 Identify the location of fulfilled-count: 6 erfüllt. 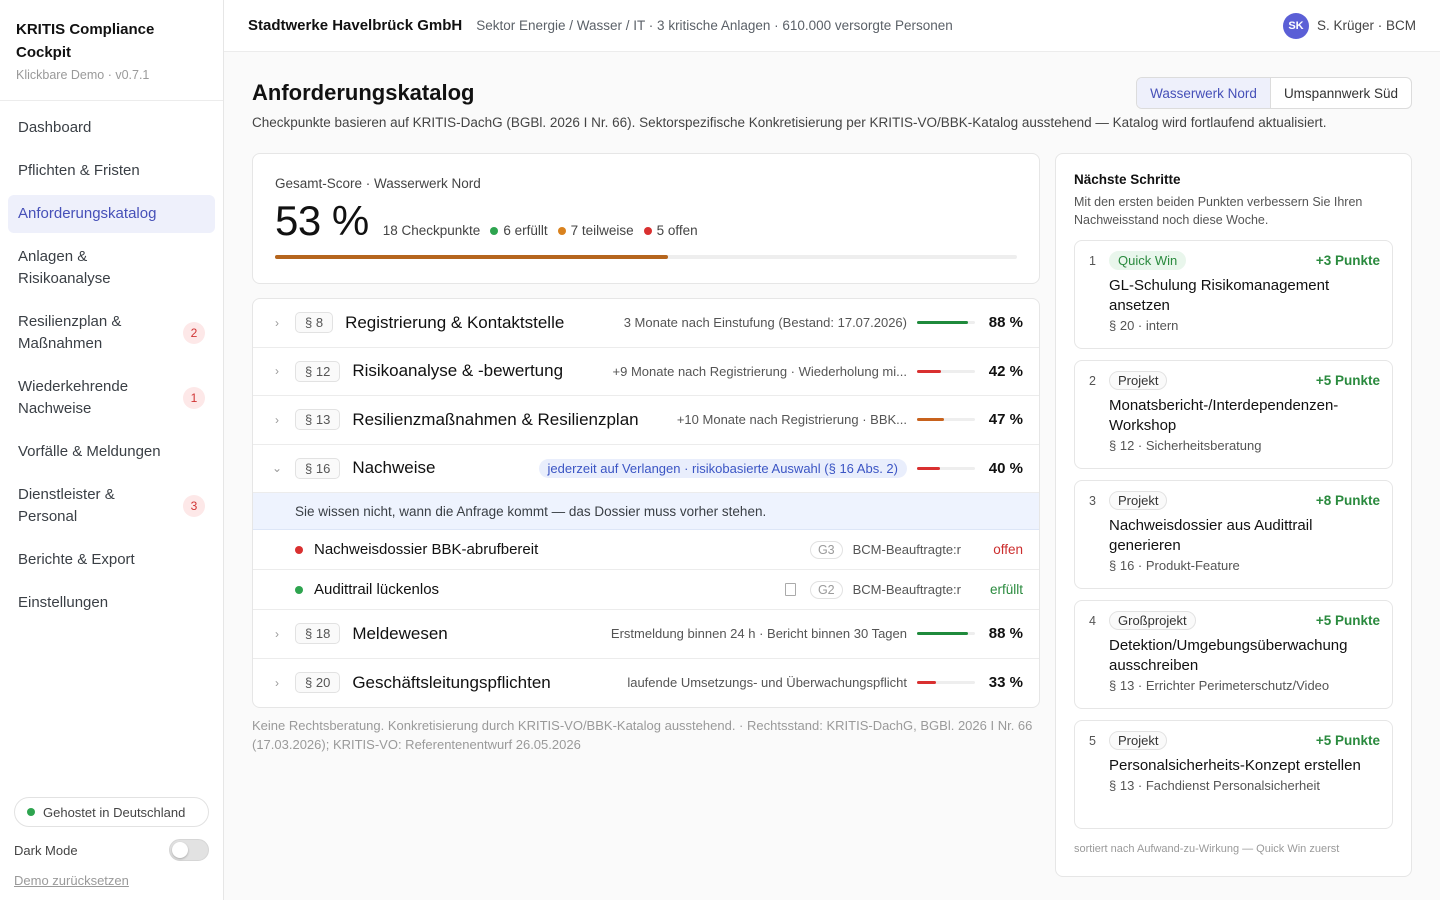
(525, 230).